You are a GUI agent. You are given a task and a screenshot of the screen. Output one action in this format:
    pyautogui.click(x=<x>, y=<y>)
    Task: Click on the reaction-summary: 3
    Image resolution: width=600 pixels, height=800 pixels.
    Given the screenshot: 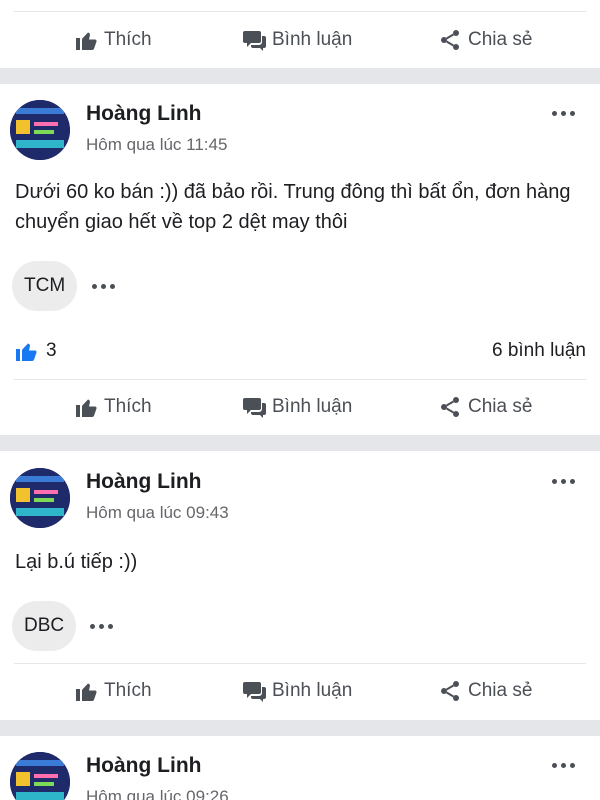 What is the action you would take?
    pyautogui.click(x=35, y=351)
    